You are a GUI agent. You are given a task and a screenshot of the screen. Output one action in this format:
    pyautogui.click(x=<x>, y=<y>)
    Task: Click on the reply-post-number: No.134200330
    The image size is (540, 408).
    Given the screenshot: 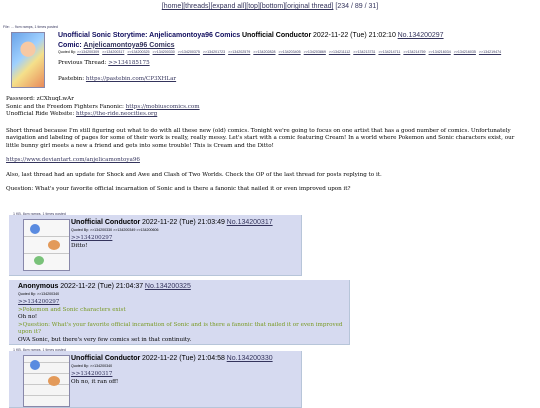 What is the action you would take?
    pyautogui.click(x=250, y=358)
    